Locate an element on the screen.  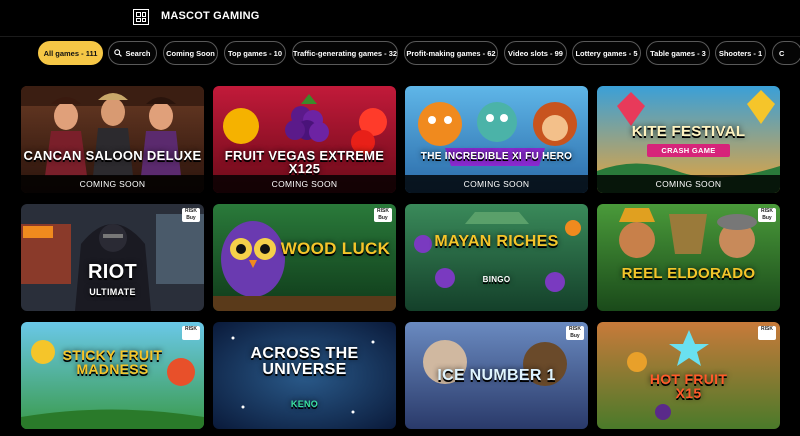
game-card-wood-luck: RISK Buy WOOD LUCK is located at coordinates (304, 257).